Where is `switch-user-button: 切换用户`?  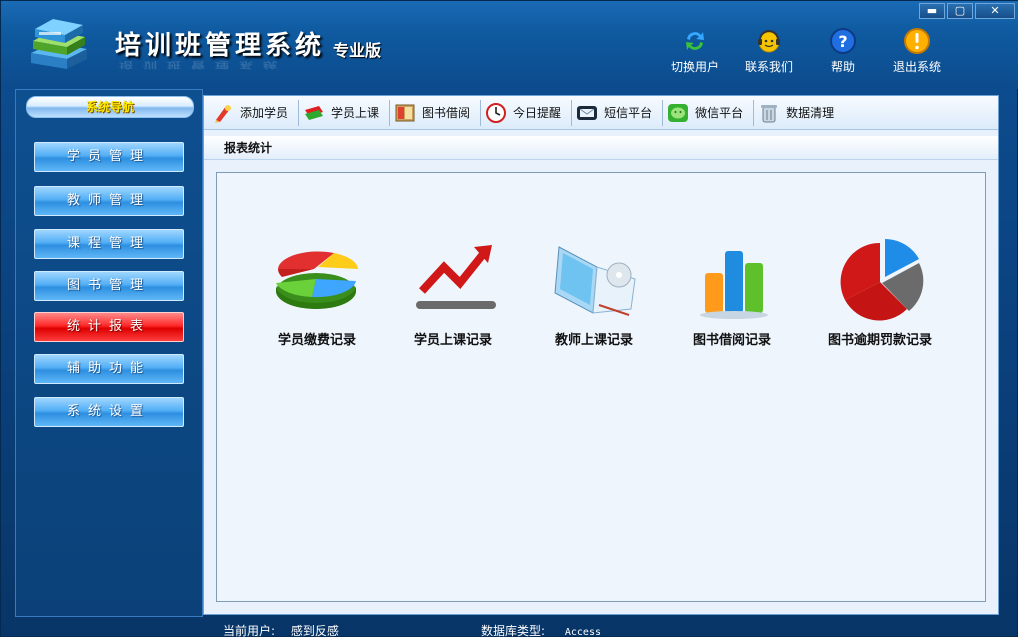
switch-user-button: 切换用户 is located at coordinates (695, 51).